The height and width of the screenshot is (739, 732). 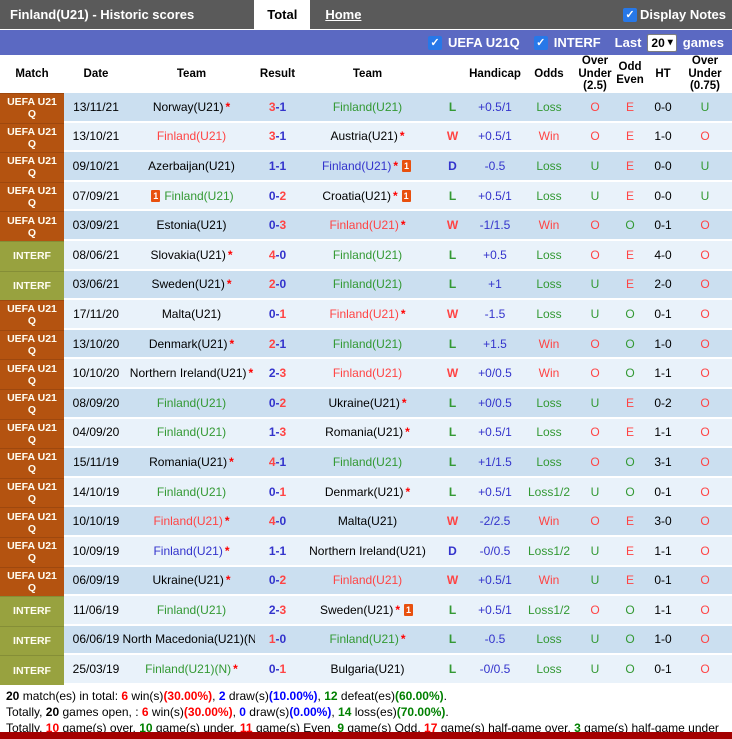 What do you see at coordinates (434, 42) in the screenshot?
I see `uefa-u21q-checkbox: ✓` at bounding box center [434, 42].